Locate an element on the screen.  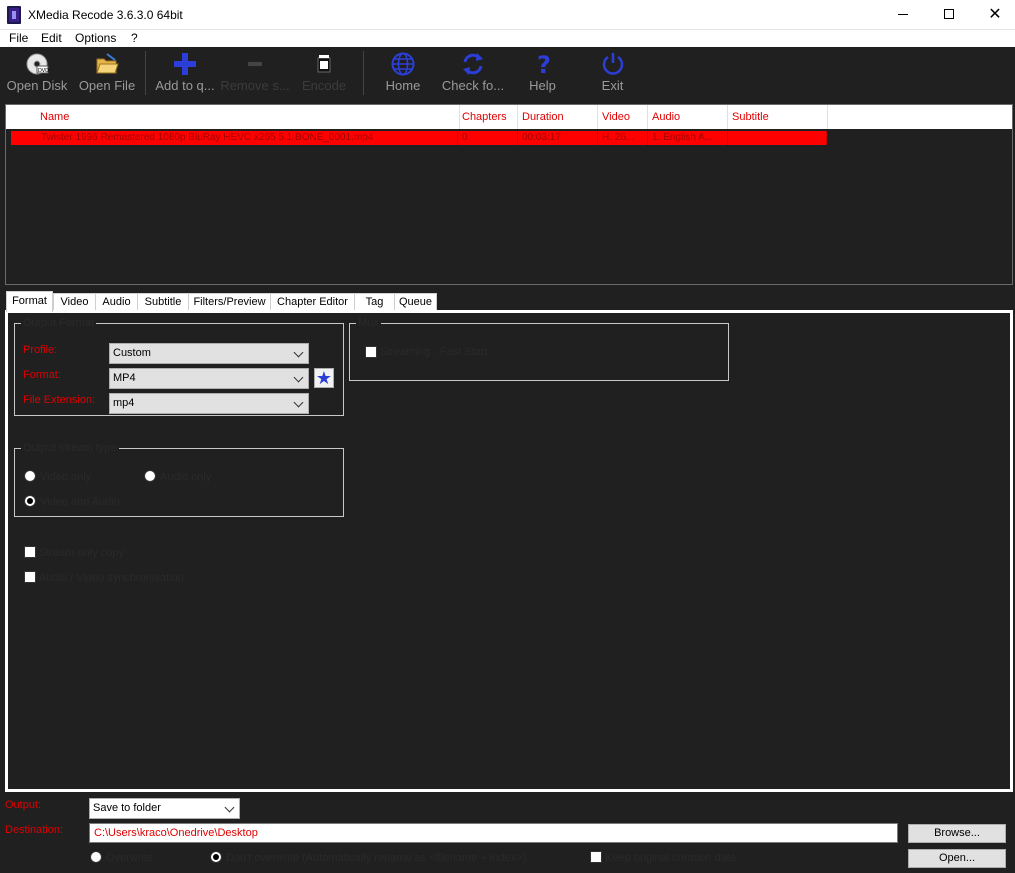
format-value: MP4 is located at coordinates (124, 378).